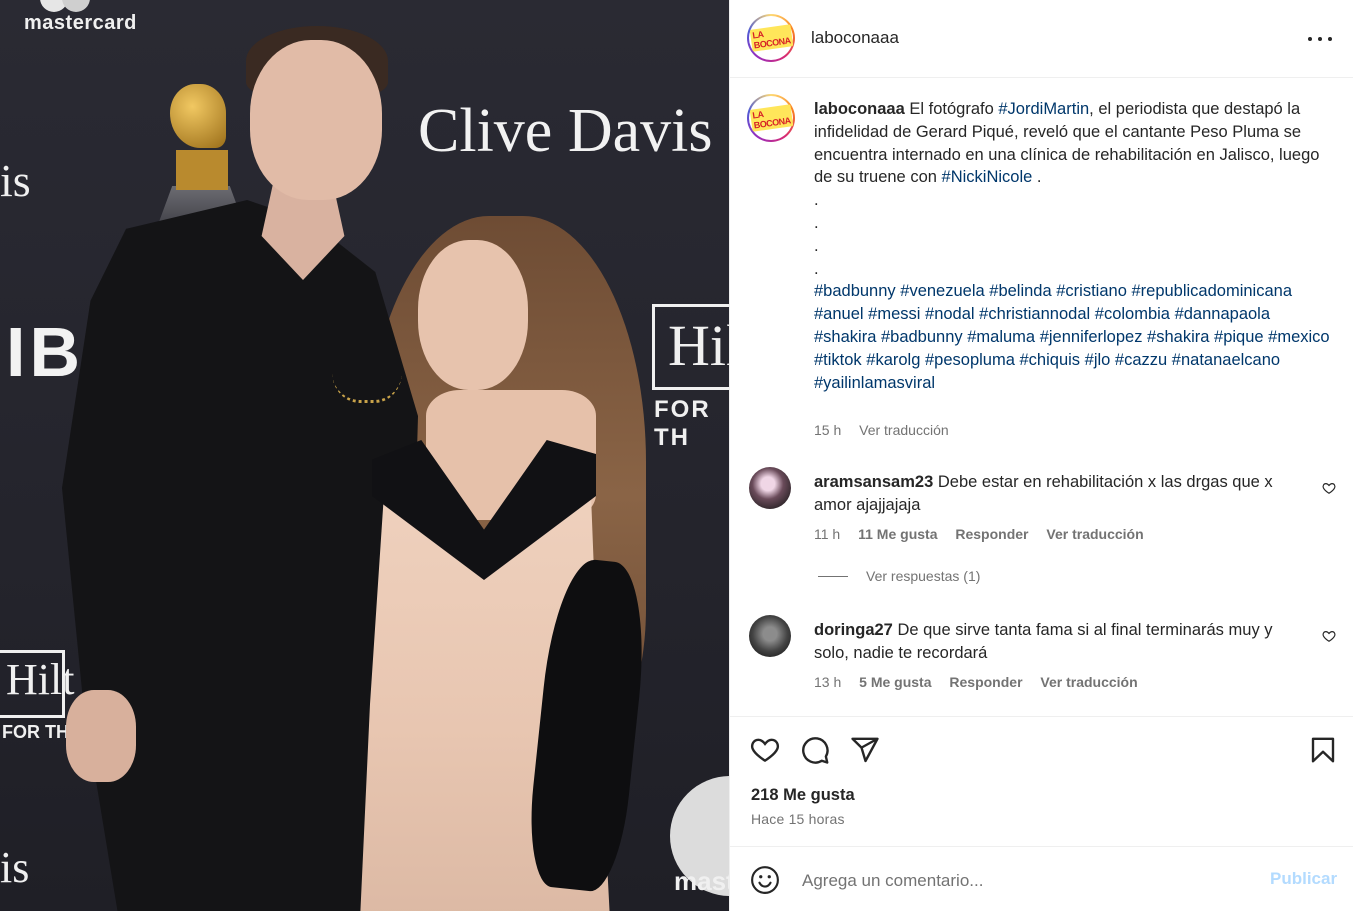  What do you see at coordinates (202, 170) in the screenshot?
I see `grammy-statue-box` at bounding box center [202, 170].